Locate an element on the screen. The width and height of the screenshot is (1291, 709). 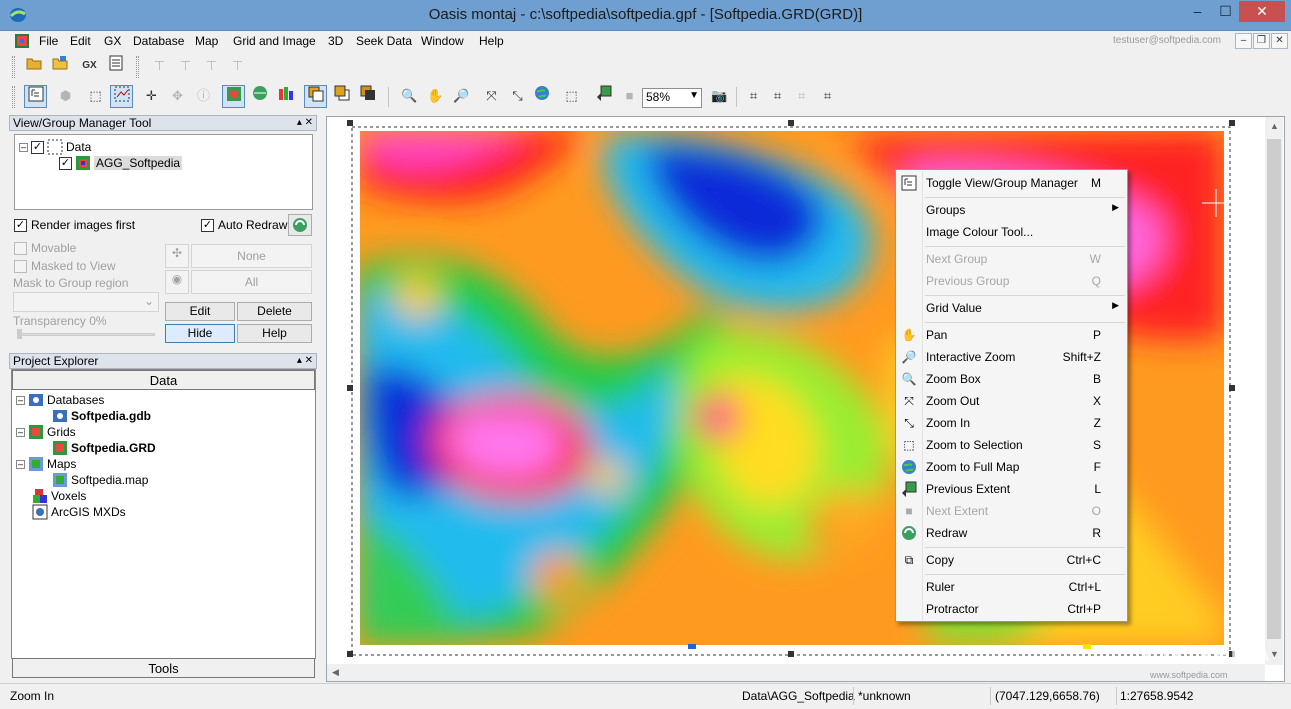
zoom-out-tool-button: ⤧ is located at coordinates (491, 96).